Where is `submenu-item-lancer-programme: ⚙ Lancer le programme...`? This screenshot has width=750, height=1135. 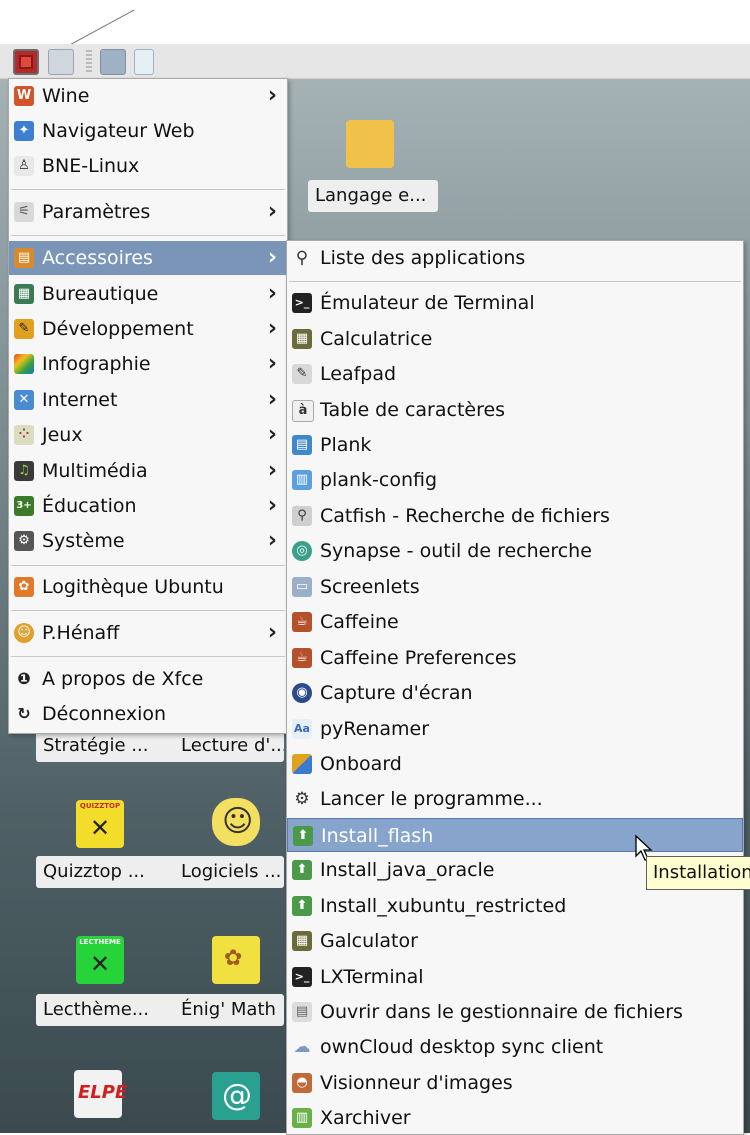
submenu-item-lancer-programme: ⚙ Lancer le programme... is located at coordinates (515, 799).